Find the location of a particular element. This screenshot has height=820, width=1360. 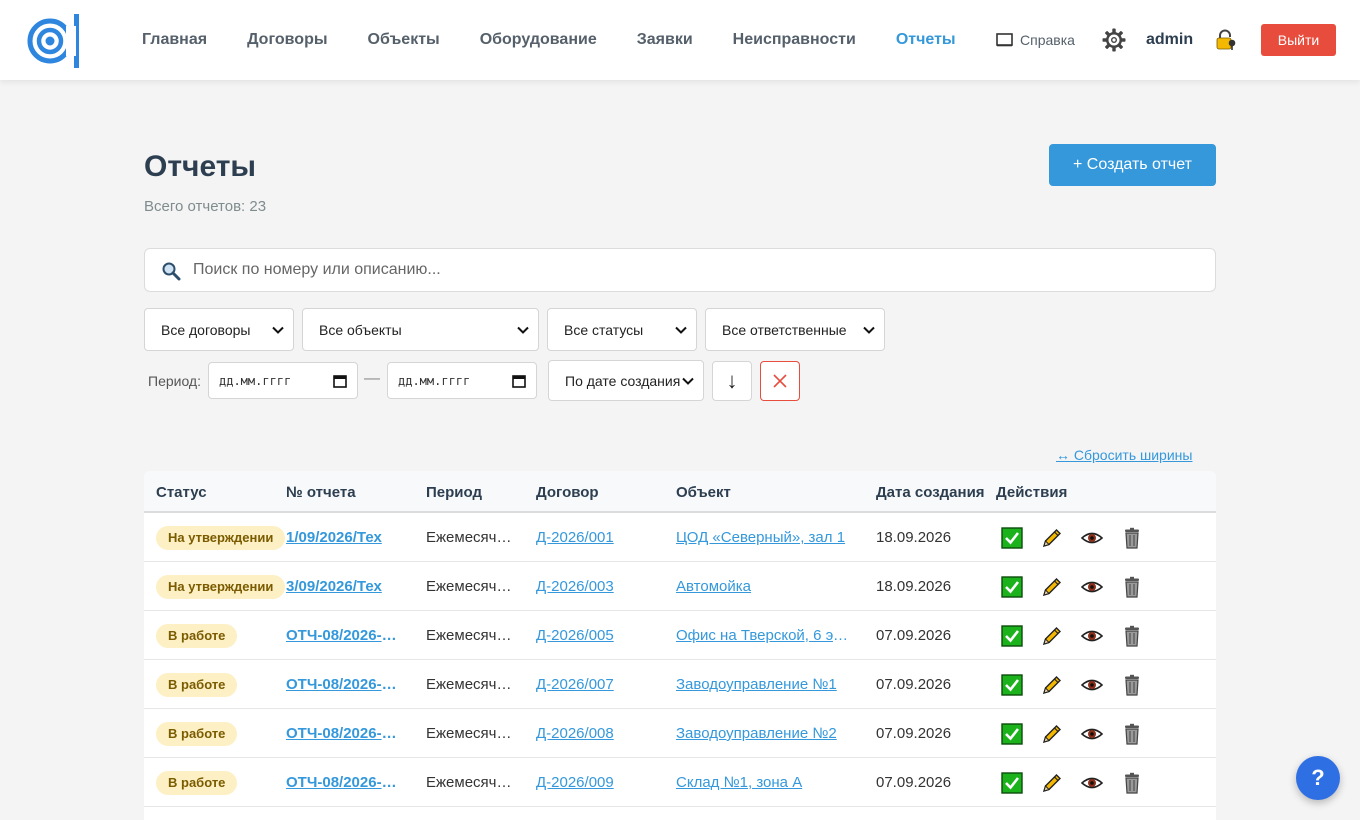

nav-objects: Объекты is located at coordinates (404, 40).